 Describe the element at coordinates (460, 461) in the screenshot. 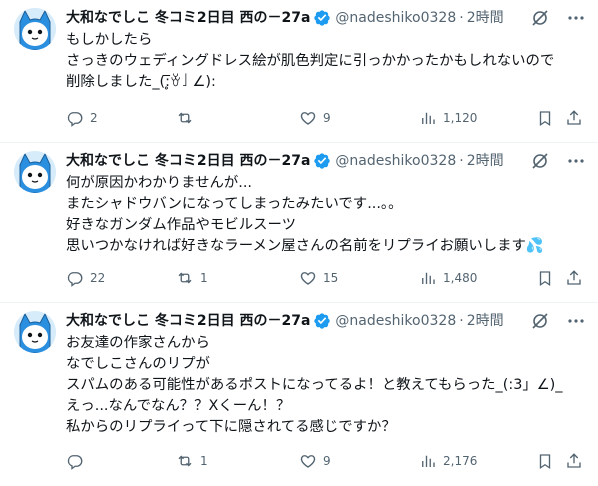

I see `views-count: 2,176` at that location.